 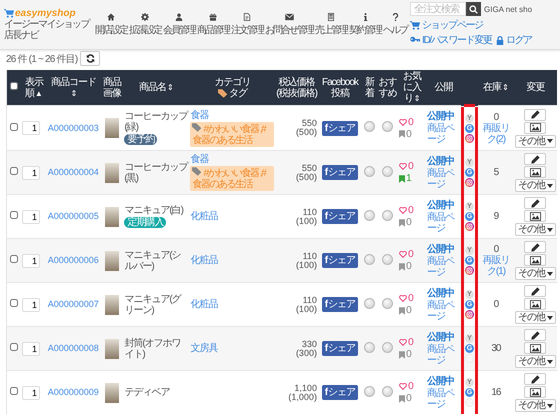 What do you see at coordinates (495, 133) in the screenshot?
I see `restock-request-link: 再販リク(2)` at bounding box center [495, 133].